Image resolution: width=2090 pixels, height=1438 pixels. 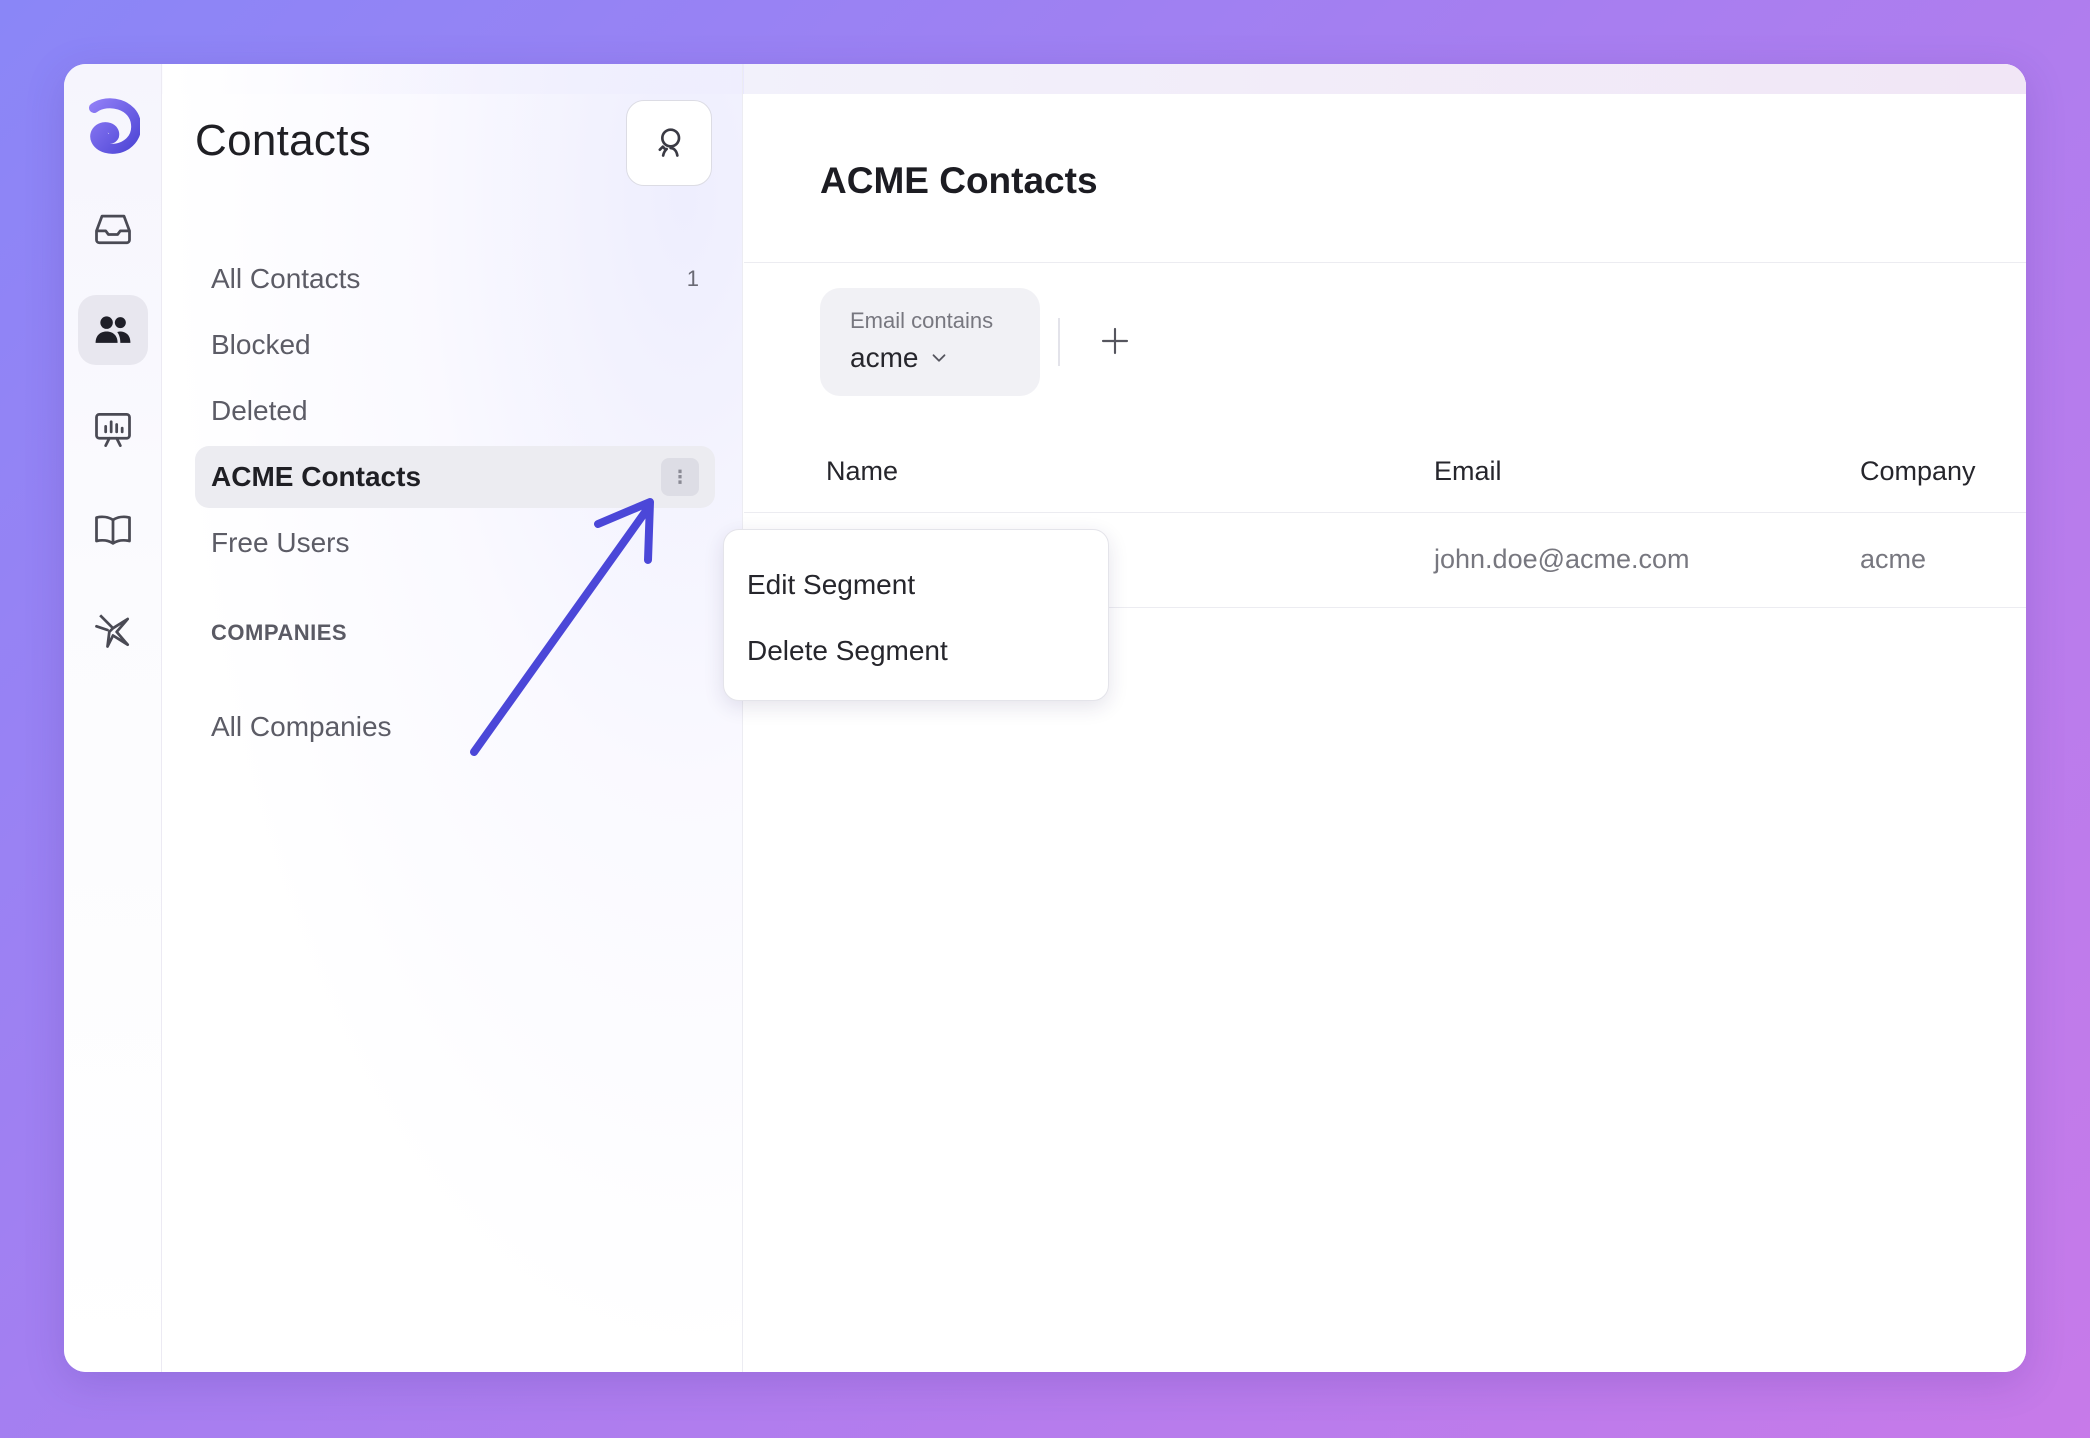 I want to click on table-header-divider, so click(x=1385, y=512).